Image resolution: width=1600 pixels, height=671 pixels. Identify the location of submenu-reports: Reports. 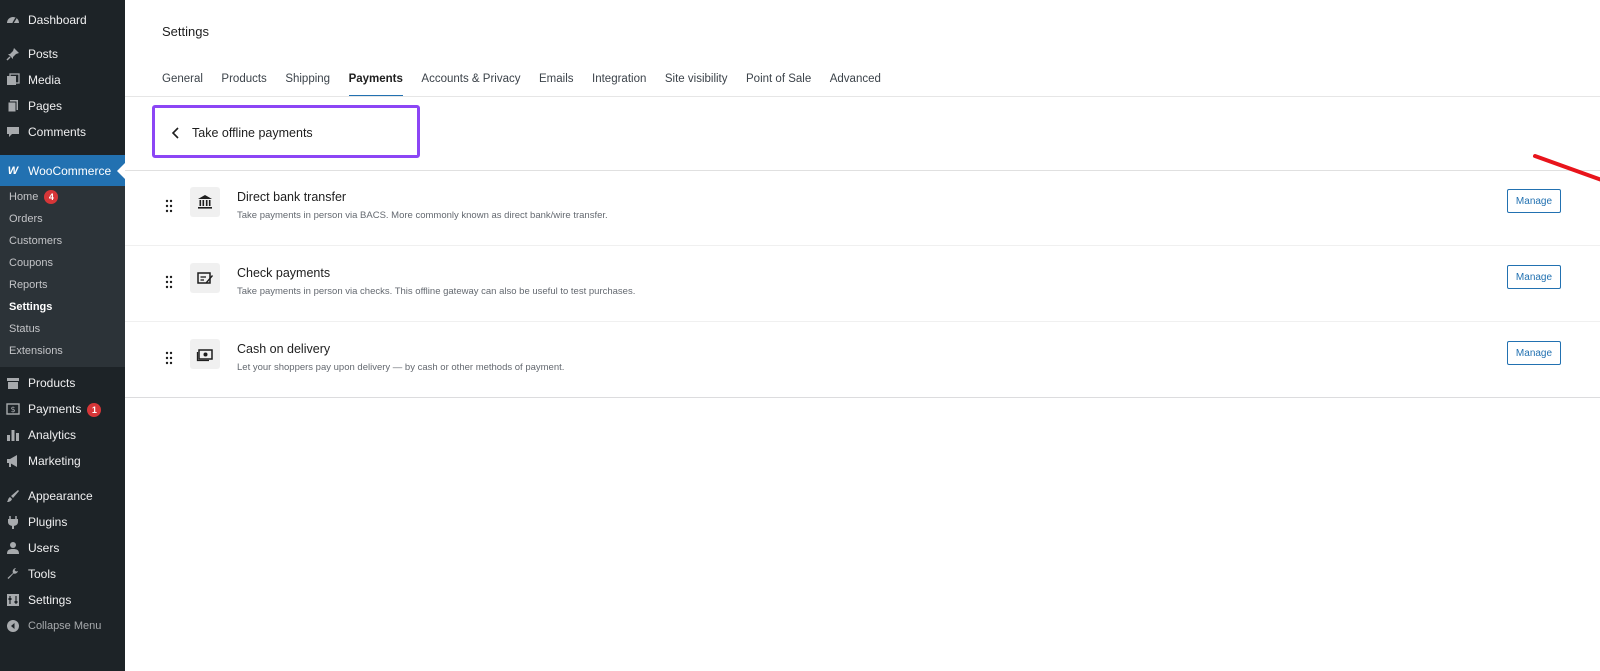
(28, 285).